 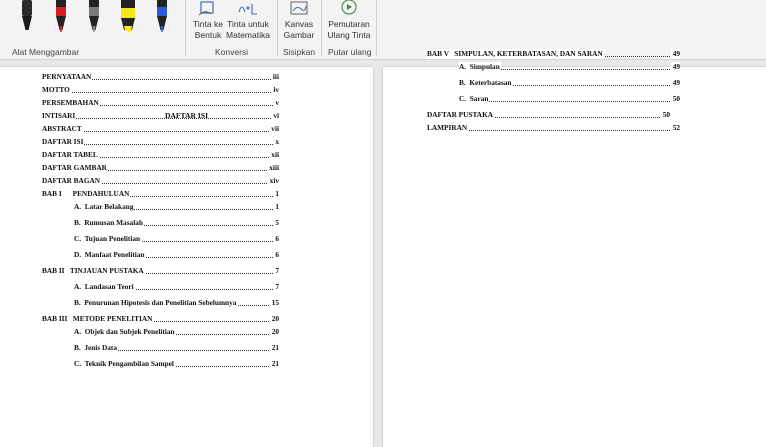 I want to click on toc-entry-label: D. Manfaat Penelitian, so click(x=110, y=255).